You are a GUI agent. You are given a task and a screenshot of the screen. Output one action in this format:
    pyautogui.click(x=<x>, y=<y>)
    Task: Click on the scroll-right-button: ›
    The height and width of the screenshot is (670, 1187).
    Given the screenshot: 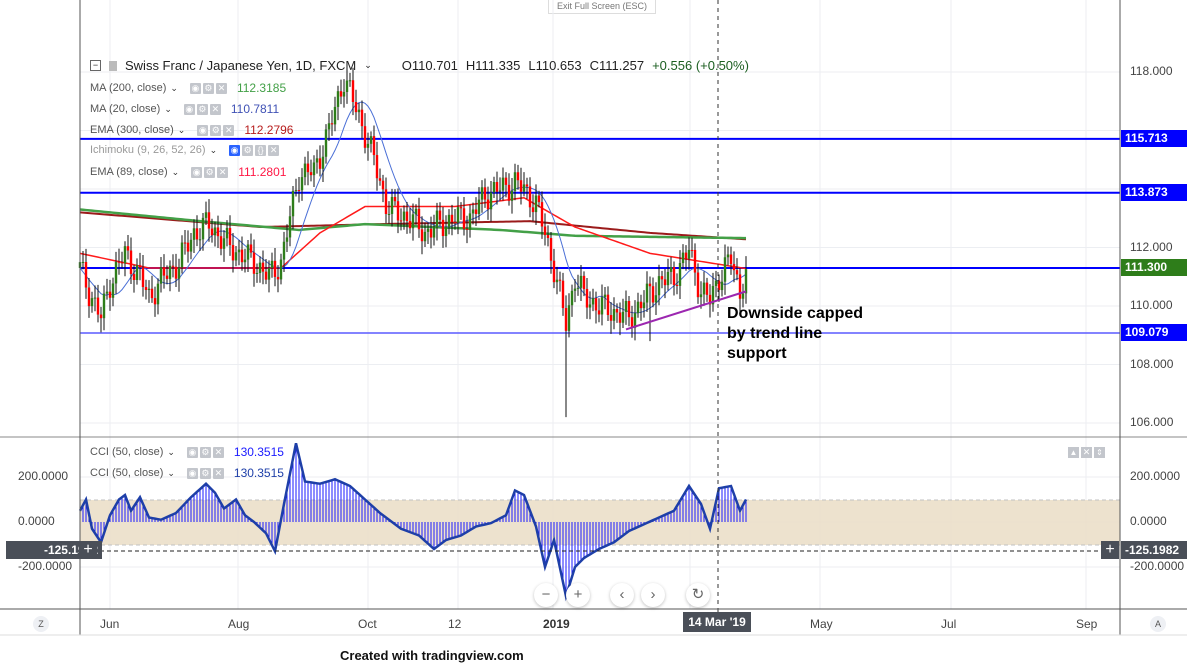 What is the action you would take?
    pyautogui.click(x=653, y=595)
    